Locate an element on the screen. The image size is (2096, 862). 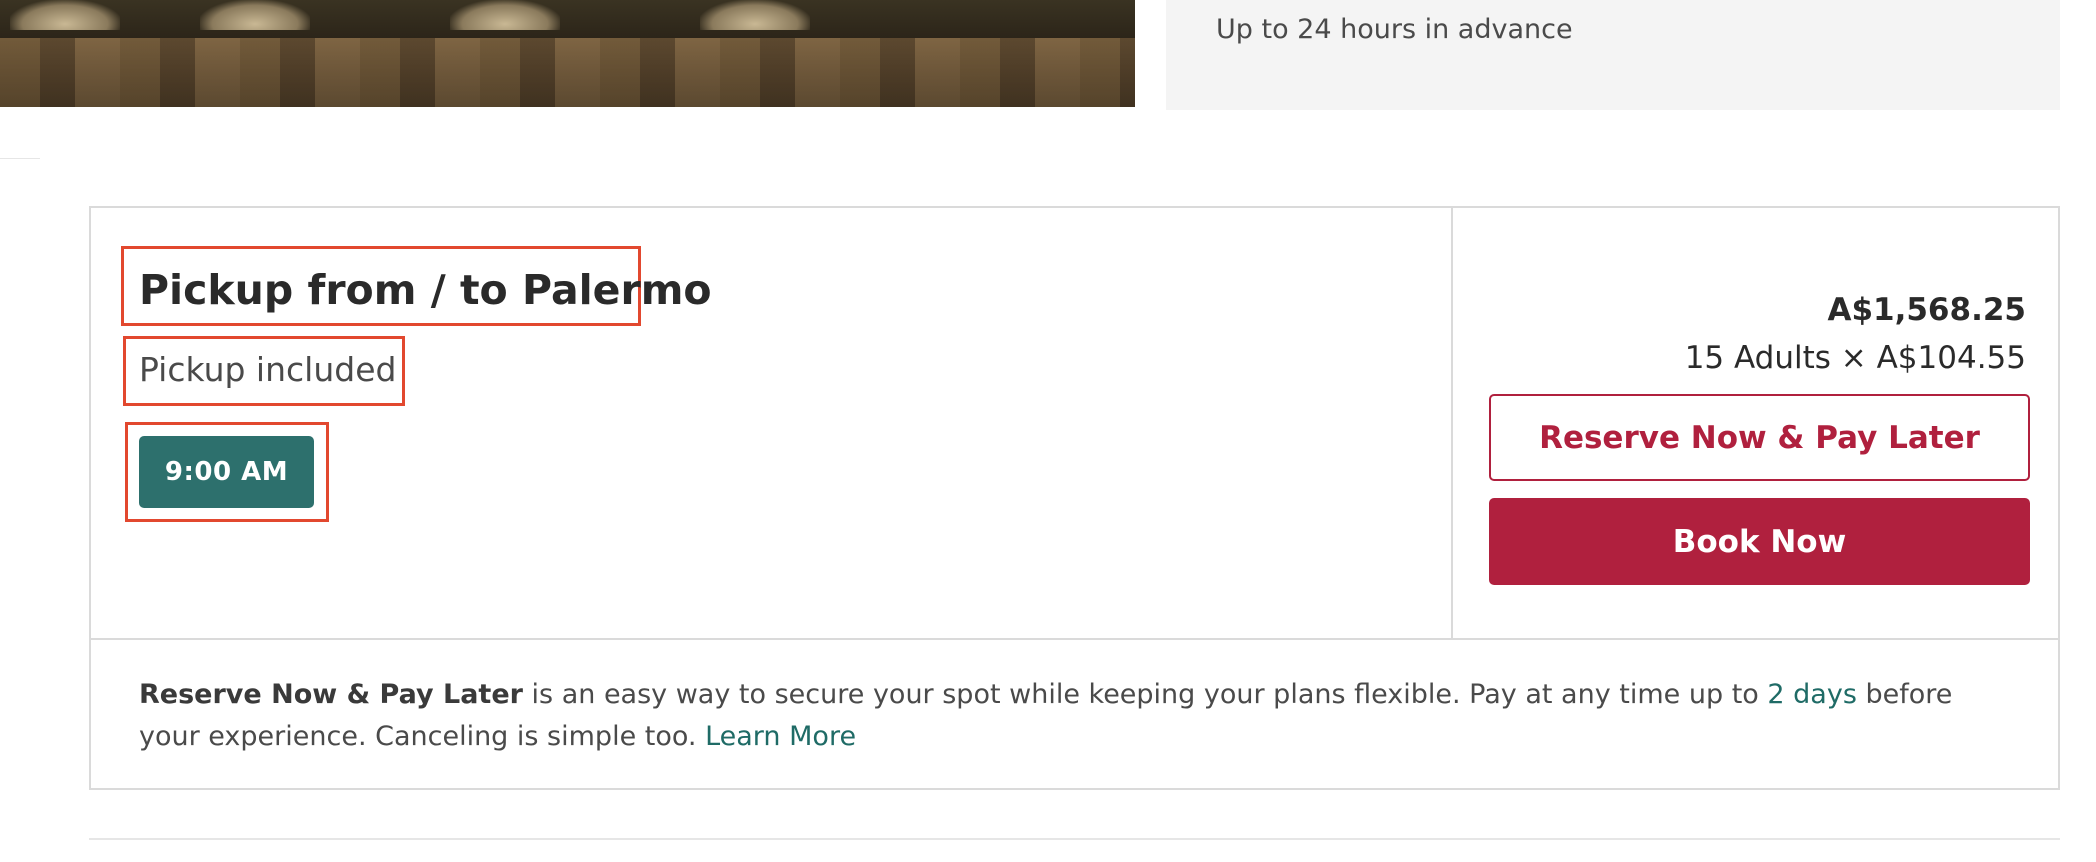
advance-booking-text: Up to 24 hours in advance is located at coordinates (1394, 29).